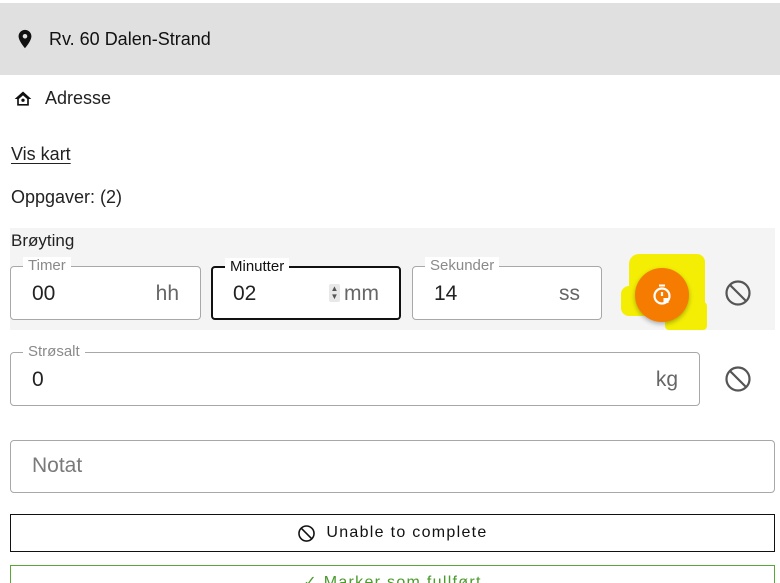 The height and width of the screenshot is (583, 780). What do you see at coordinates (569, 293) in the screenshot?
I see `seconds-unit: ss` at bounding box center [569, 293].